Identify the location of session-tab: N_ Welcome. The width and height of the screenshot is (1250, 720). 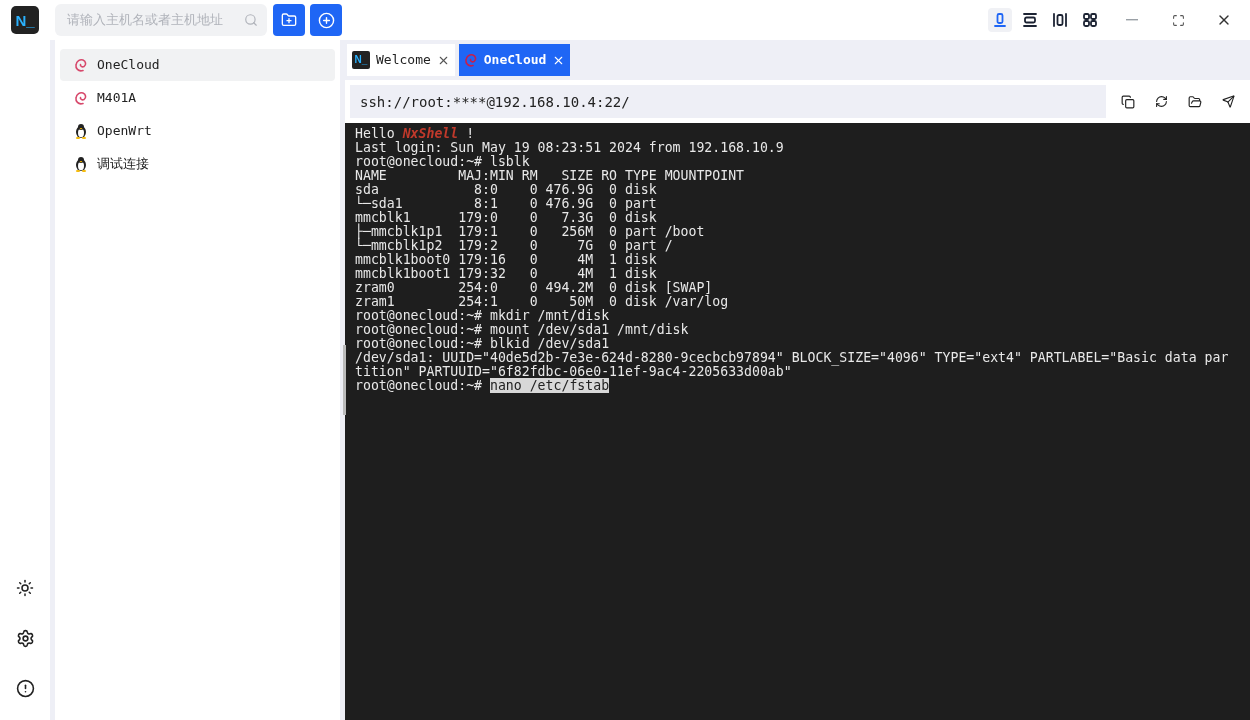
(401, 60).